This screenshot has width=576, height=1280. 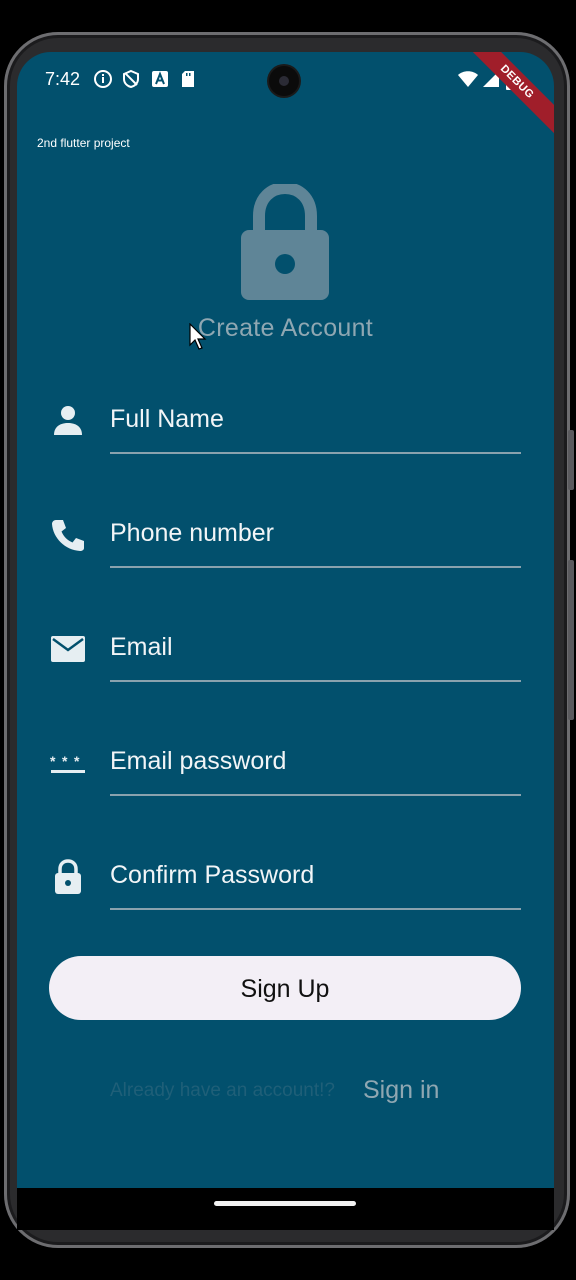 What do you see at coordinates (83, 143) in the screenshot?
I see `app-title: 2nd flutter project` at bounding box center [83, 143].